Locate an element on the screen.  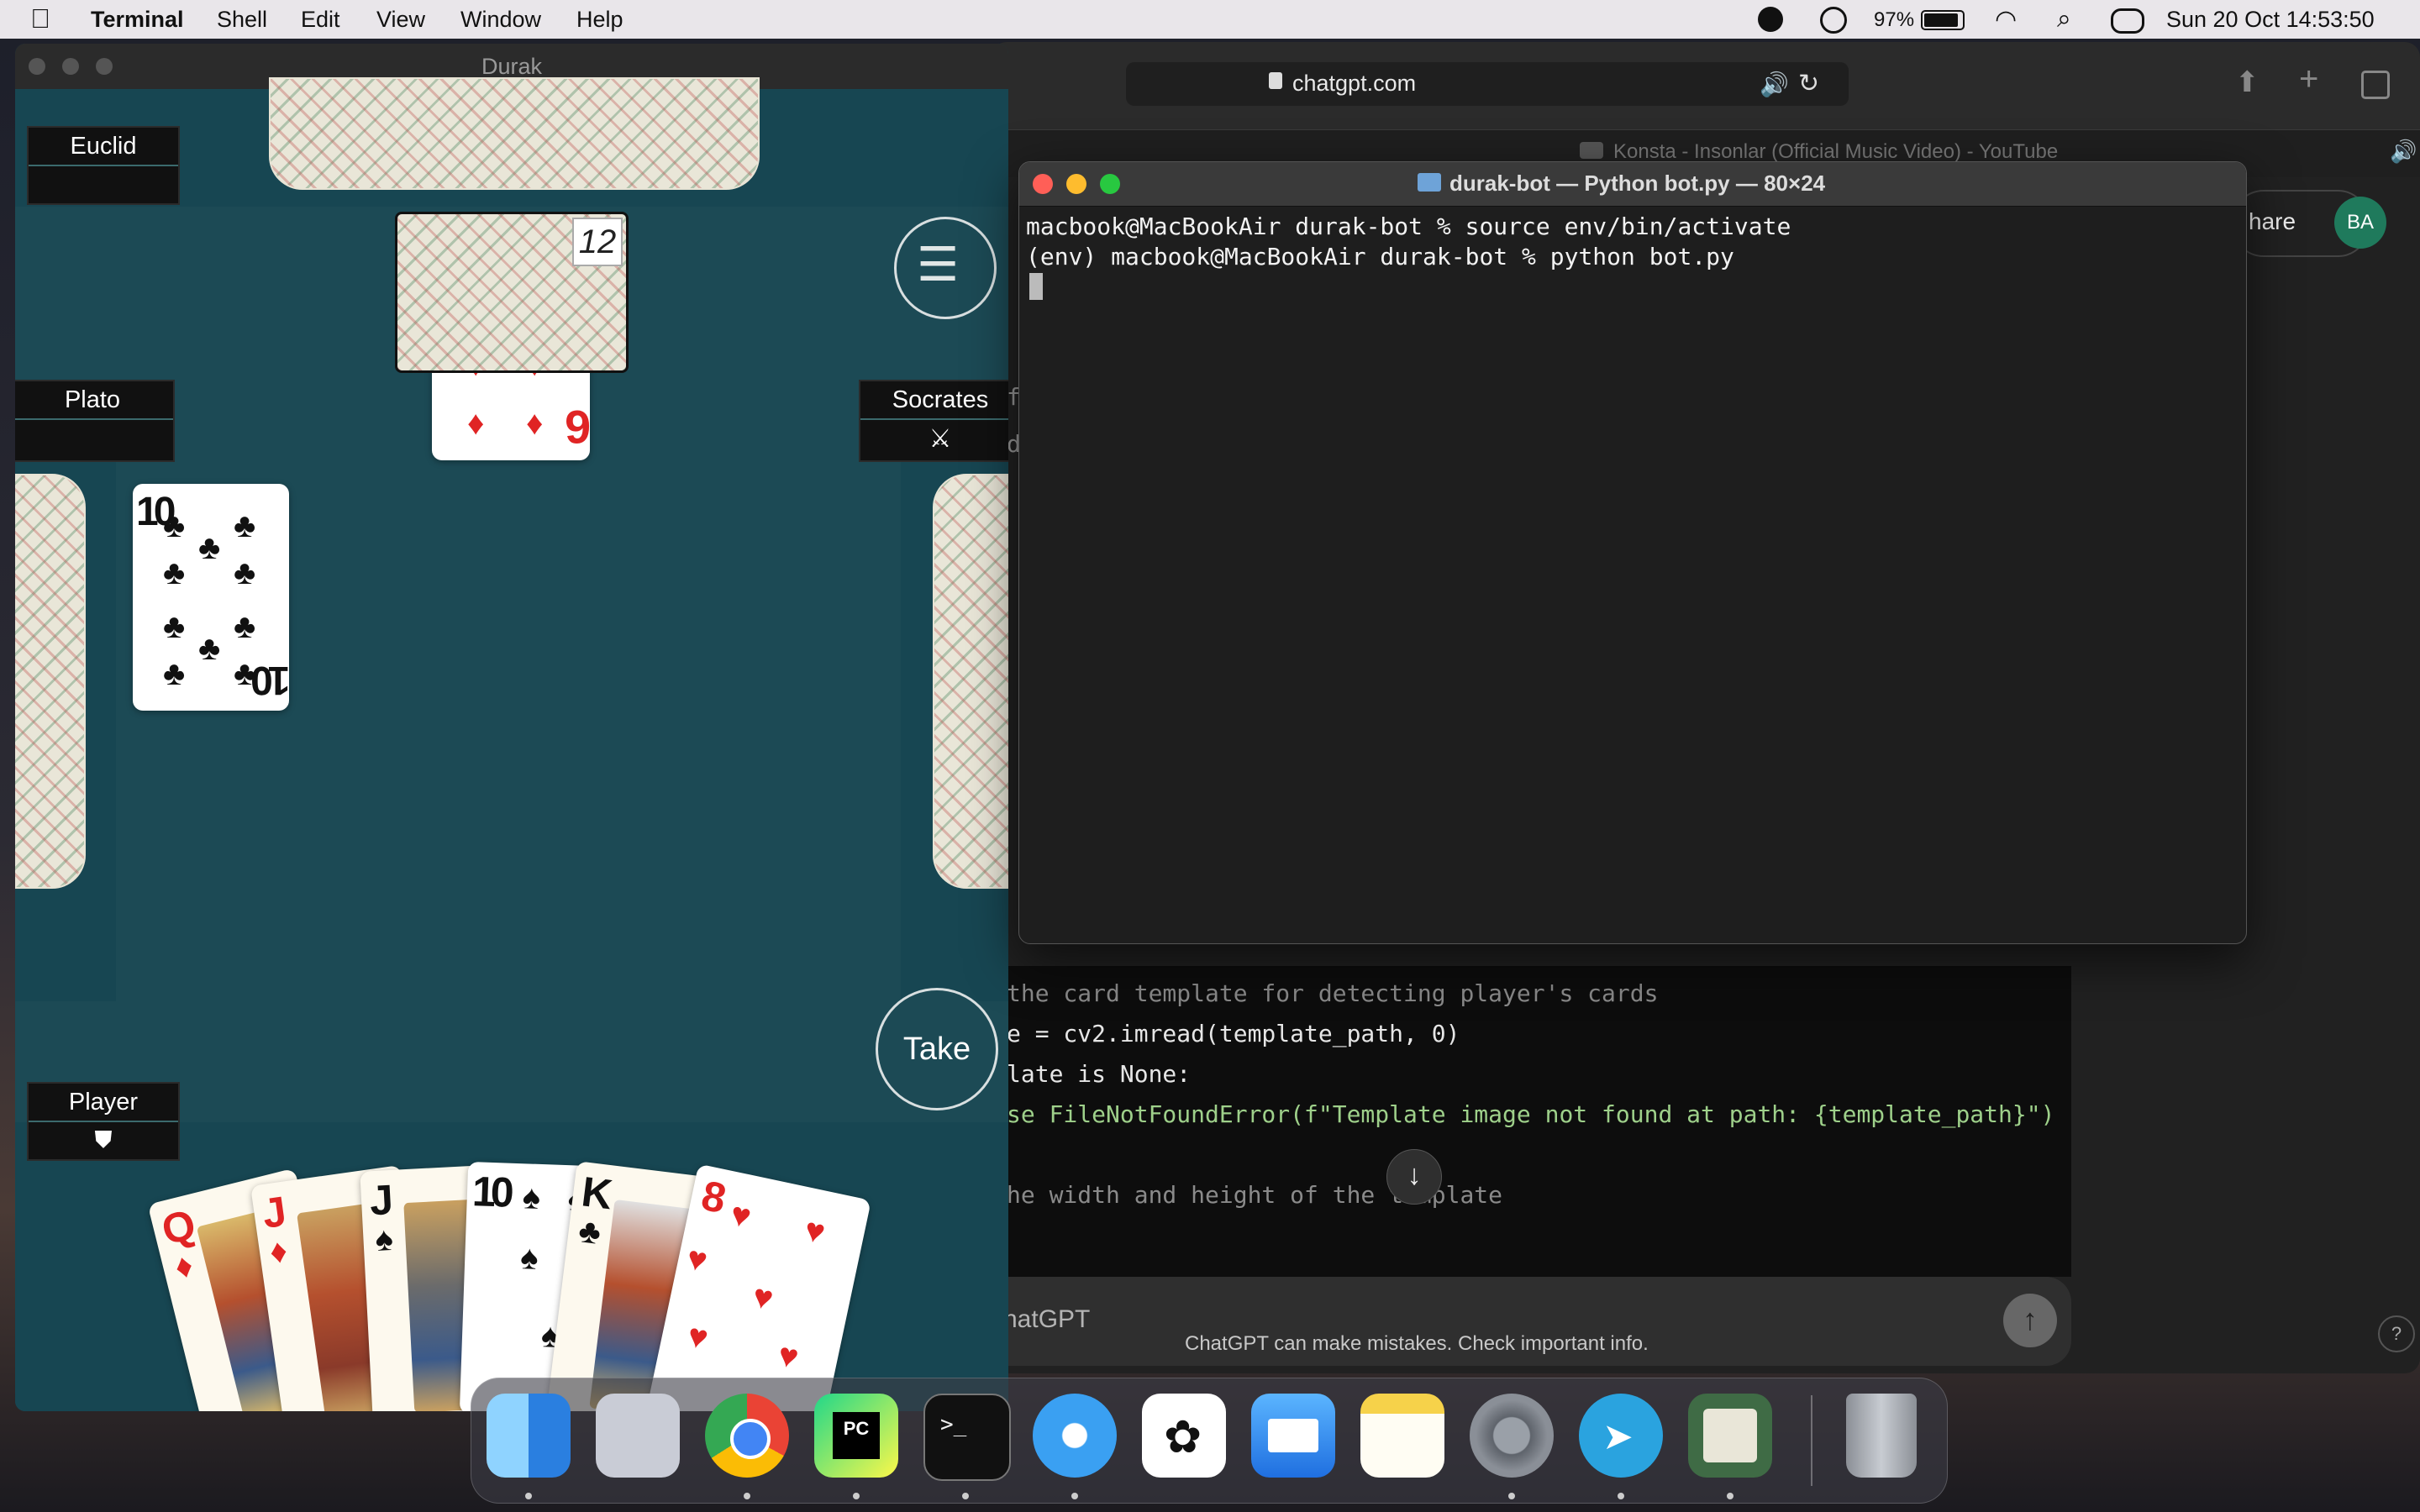
finder-icon is located at coordinates (529, 1436).